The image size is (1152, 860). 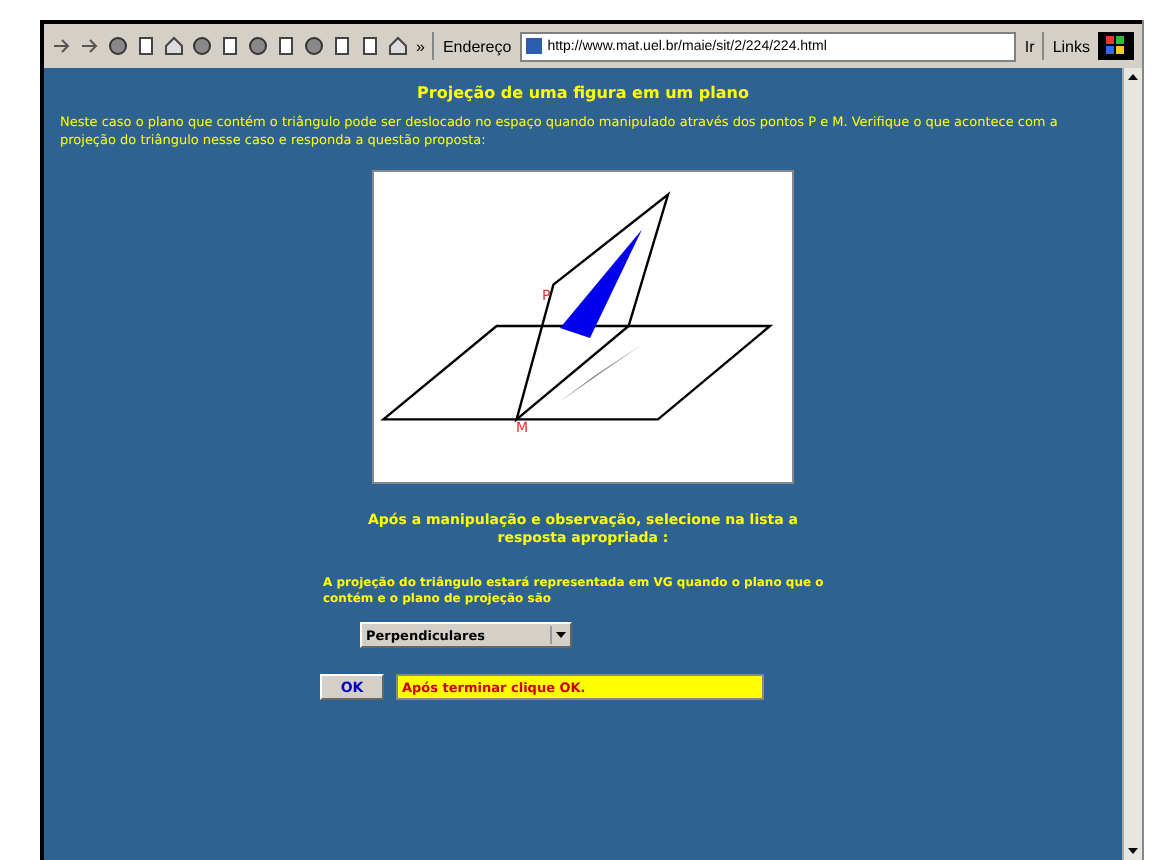 What do you see at coordinates (1116, 46) in the screenshot?
I see `windows-logo-icon` at bounding box center [1116, 46].